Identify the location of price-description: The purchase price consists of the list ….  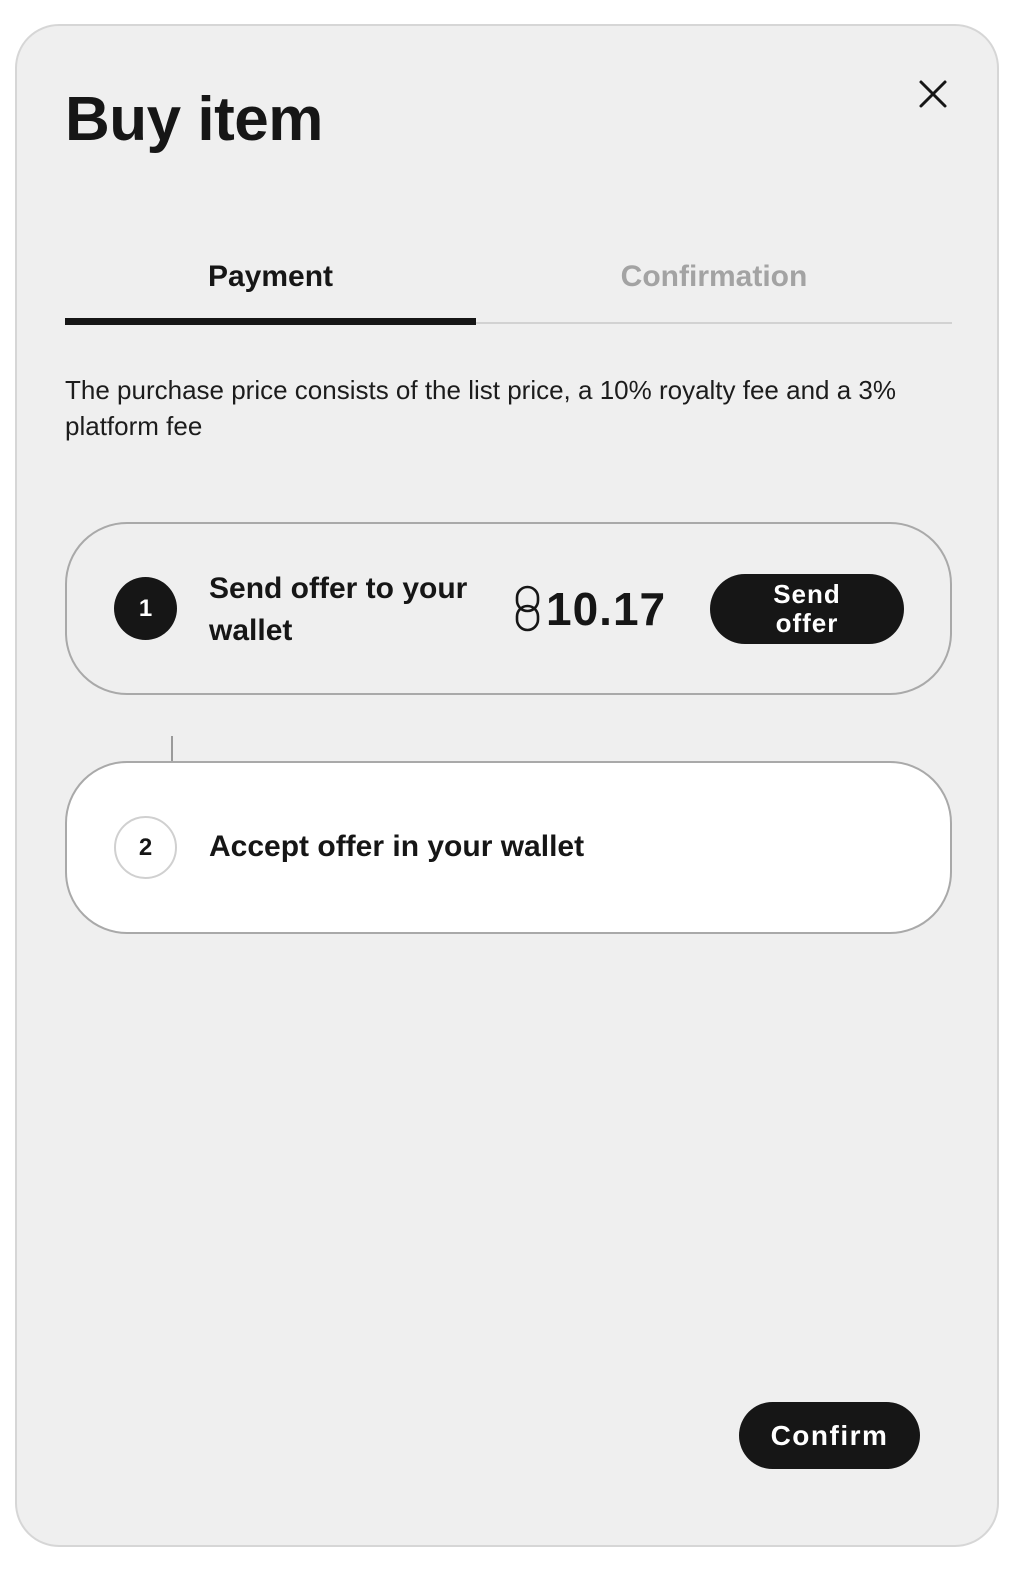
(480, 408).